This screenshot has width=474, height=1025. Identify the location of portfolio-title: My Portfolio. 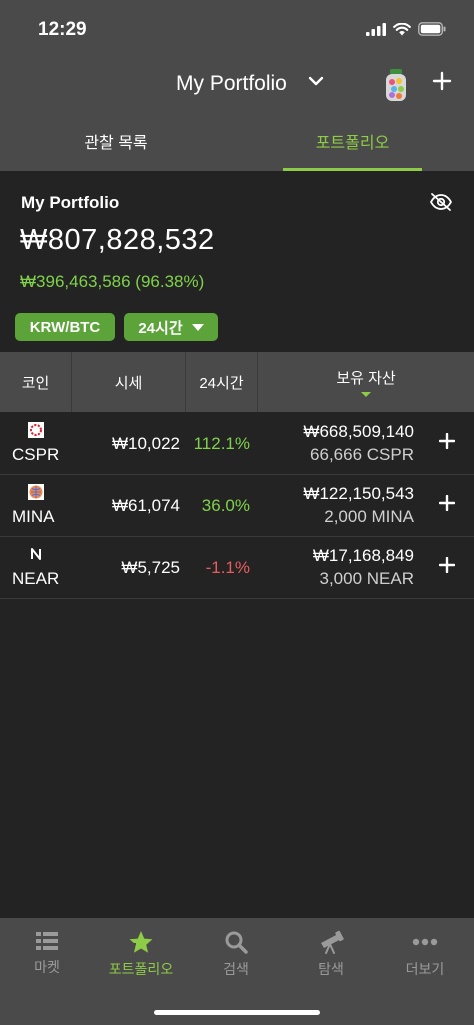
(70, 202).